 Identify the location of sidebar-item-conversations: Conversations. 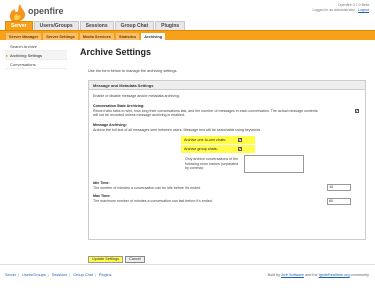
(36, 64).